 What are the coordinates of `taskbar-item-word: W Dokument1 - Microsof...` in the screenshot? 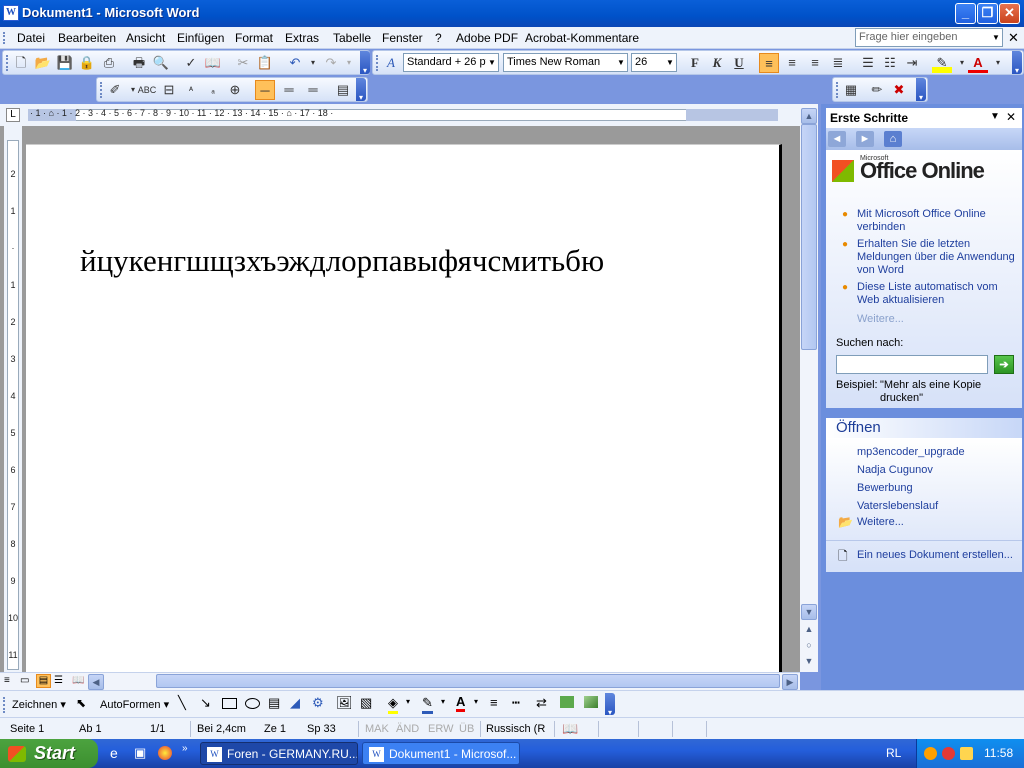 It's located at (441, 753).